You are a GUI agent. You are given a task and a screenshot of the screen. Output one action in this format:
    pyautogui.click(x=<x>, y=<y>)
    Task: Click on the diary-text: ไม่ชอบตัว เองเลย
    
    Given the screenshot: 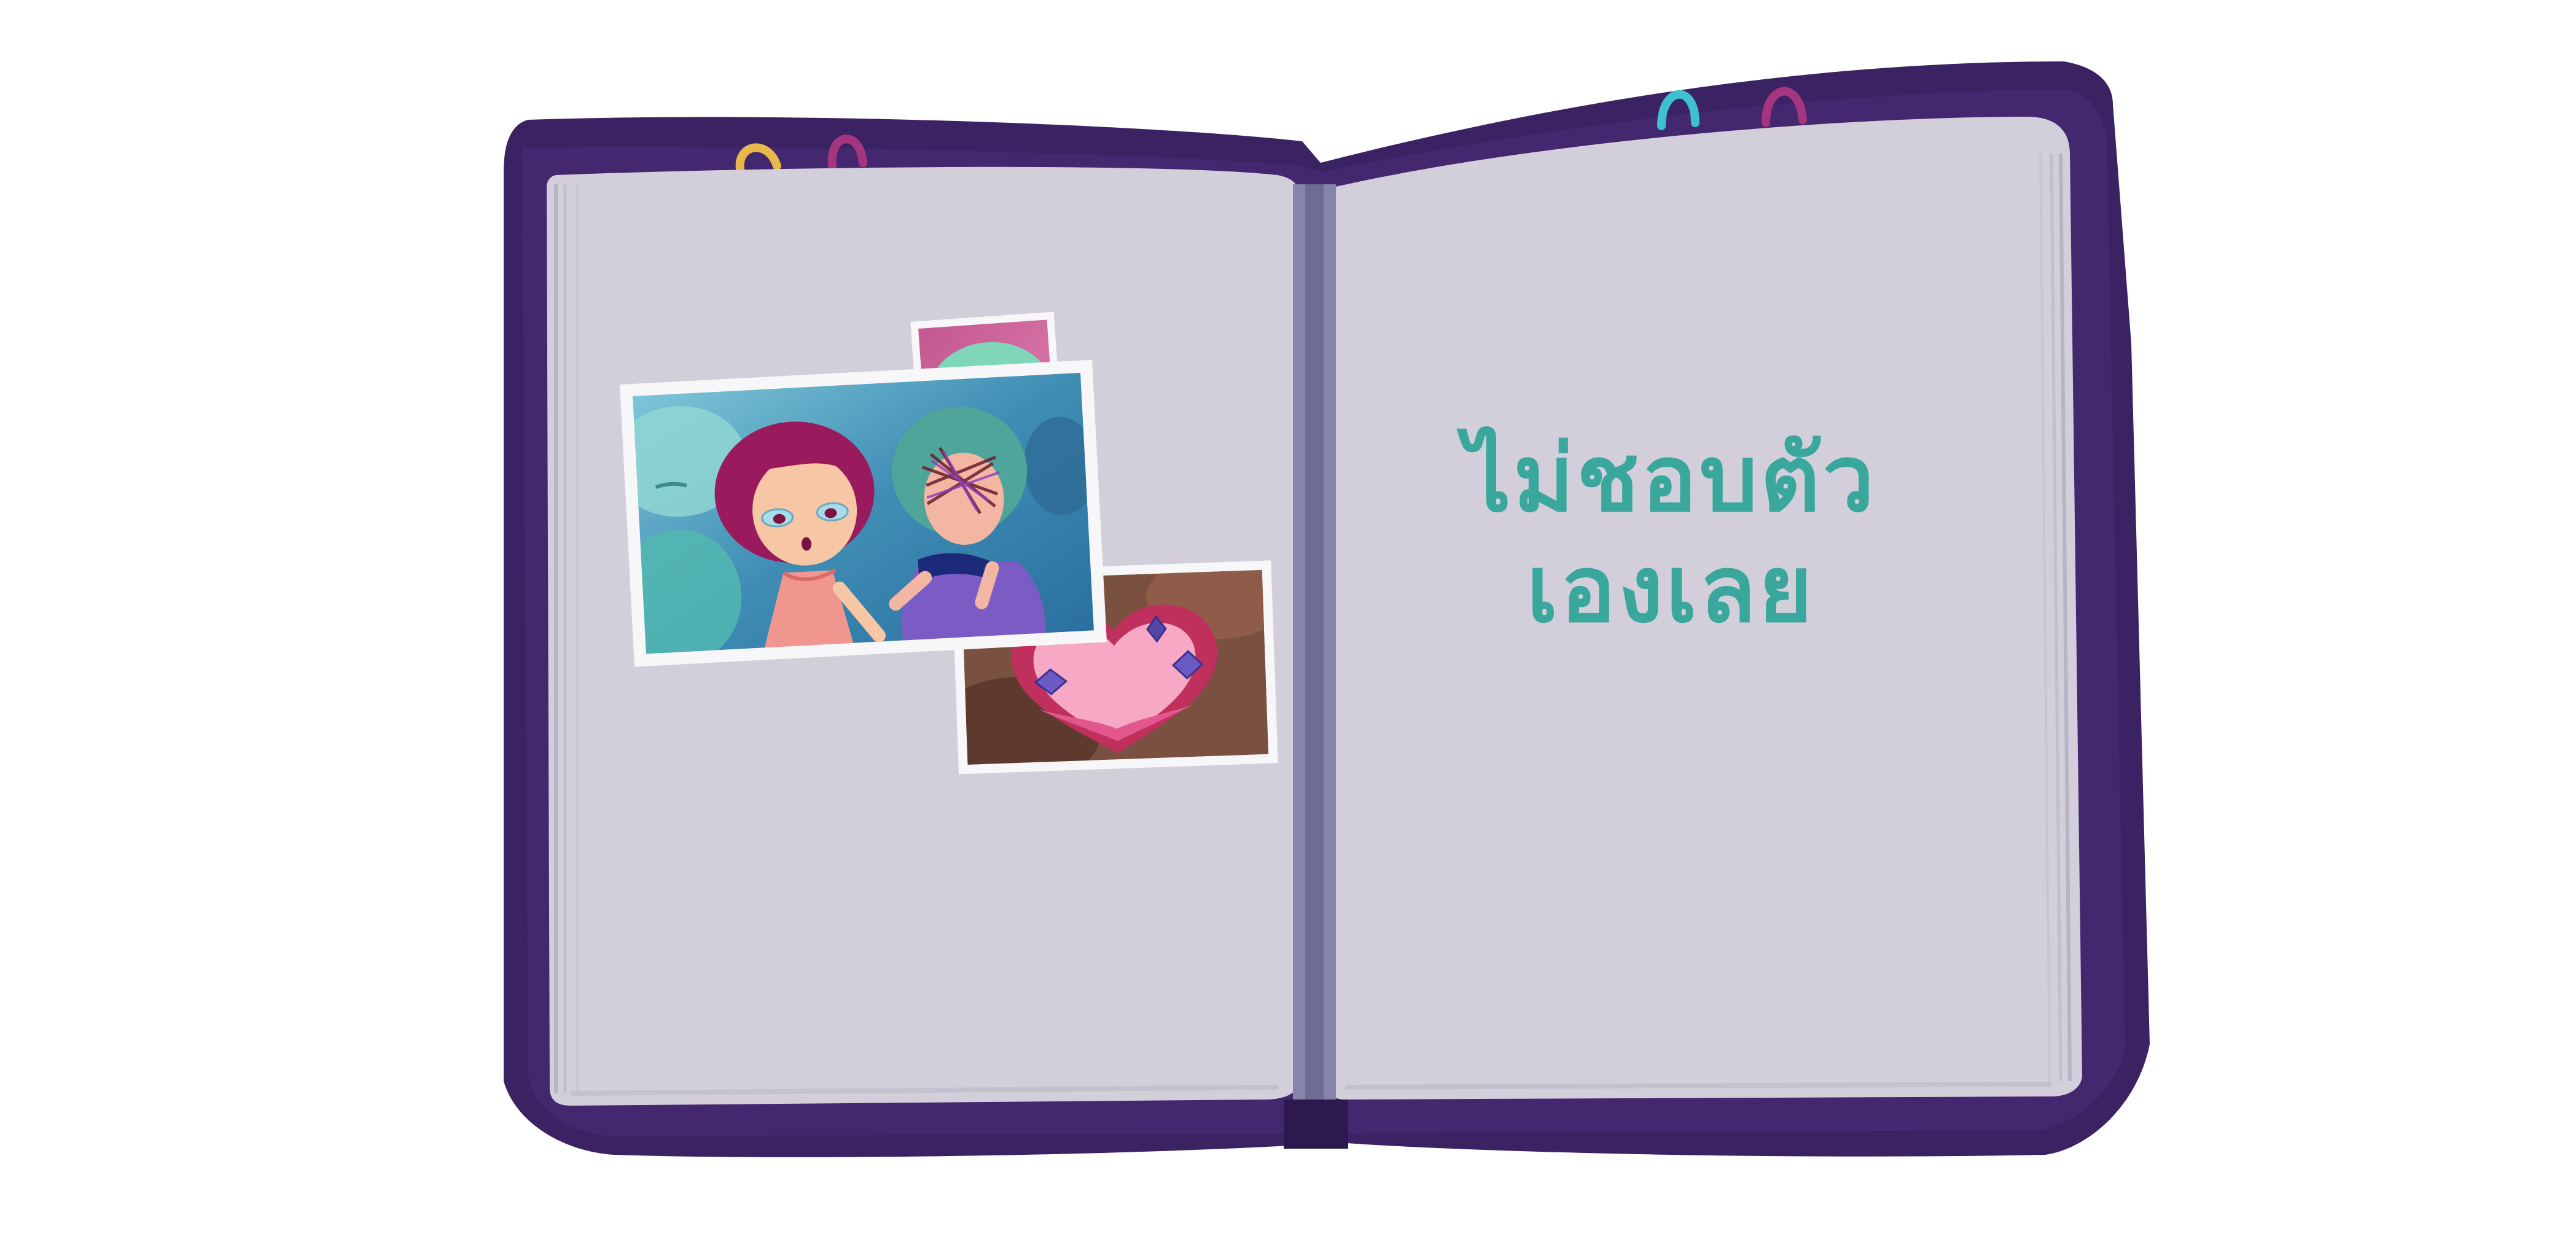 What is the action you would take?
    pyautogui.click(x=1671, y=534)
    